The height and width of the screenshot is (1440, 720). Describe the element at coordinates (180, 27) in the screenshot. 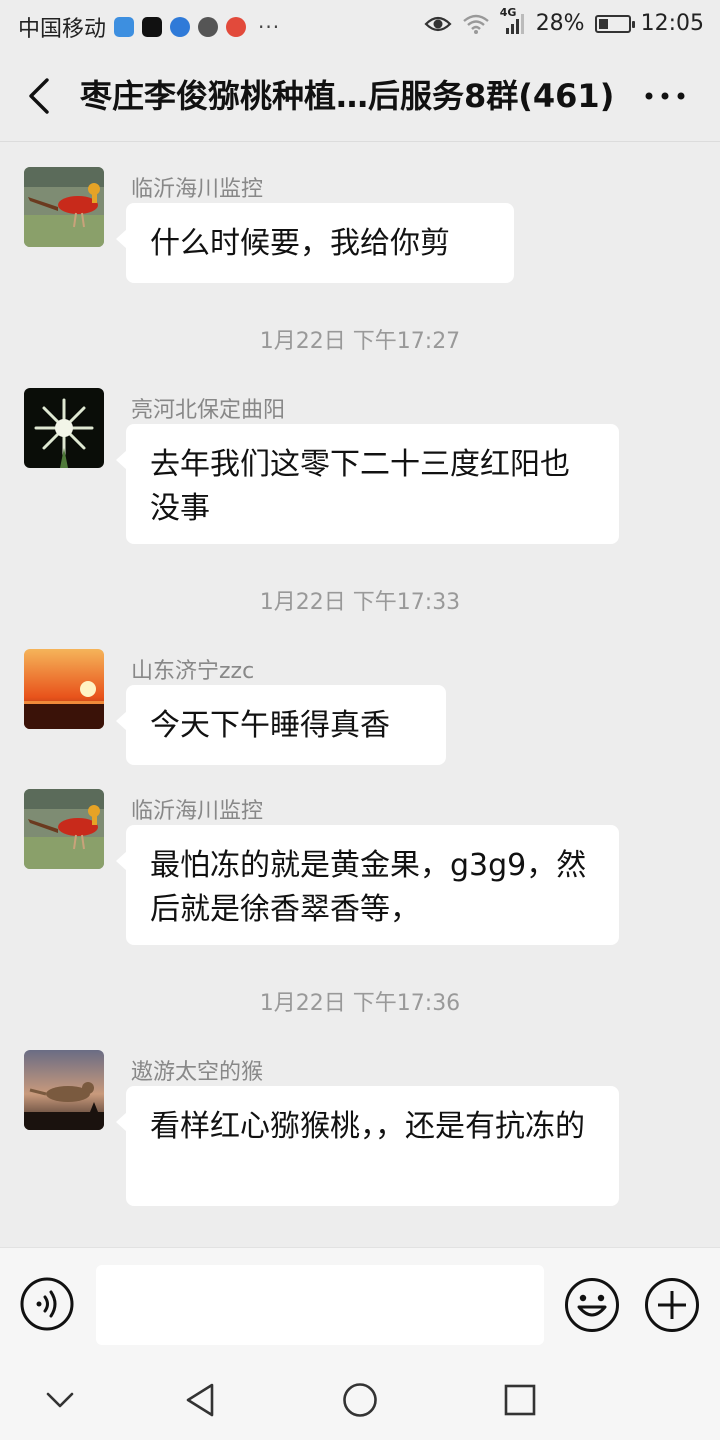

I see `compass-app-icon` at that location.